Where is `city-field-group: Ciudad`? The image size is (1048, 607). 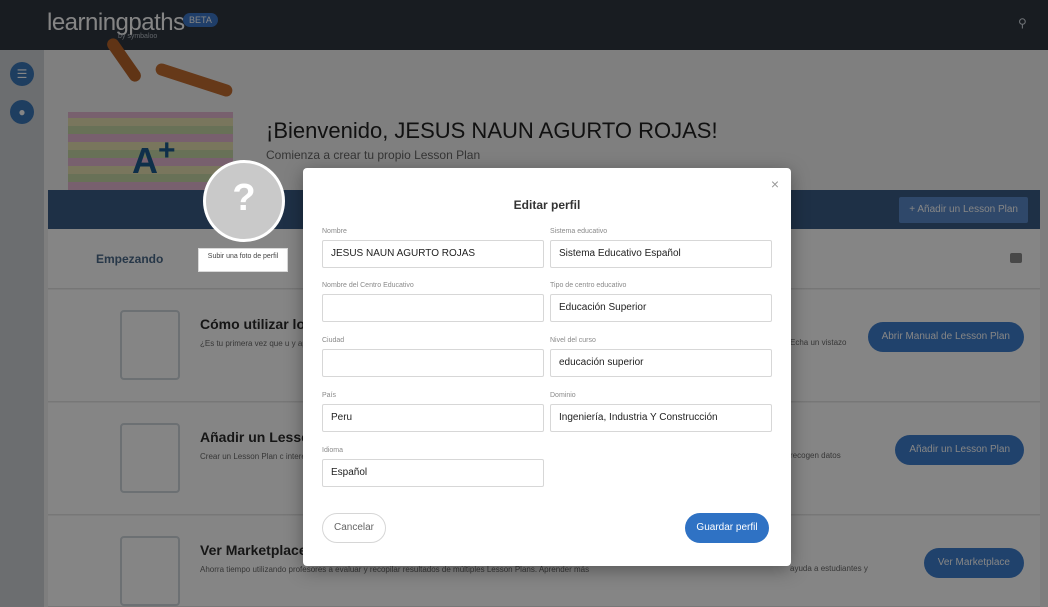 city-field-group: Ciudad is located at coordinates (433, 357).